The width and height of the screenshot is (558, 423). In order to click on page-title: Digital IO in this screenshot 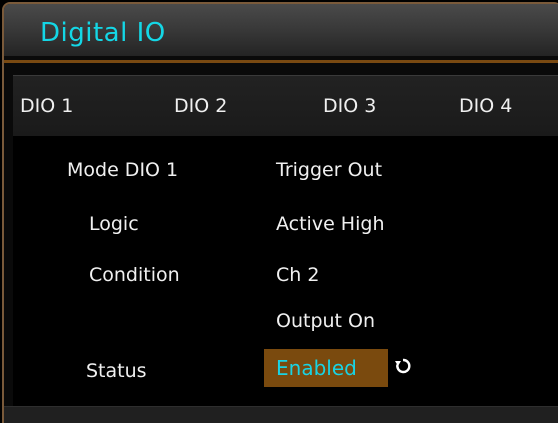, I will do `click(103, 33)`.